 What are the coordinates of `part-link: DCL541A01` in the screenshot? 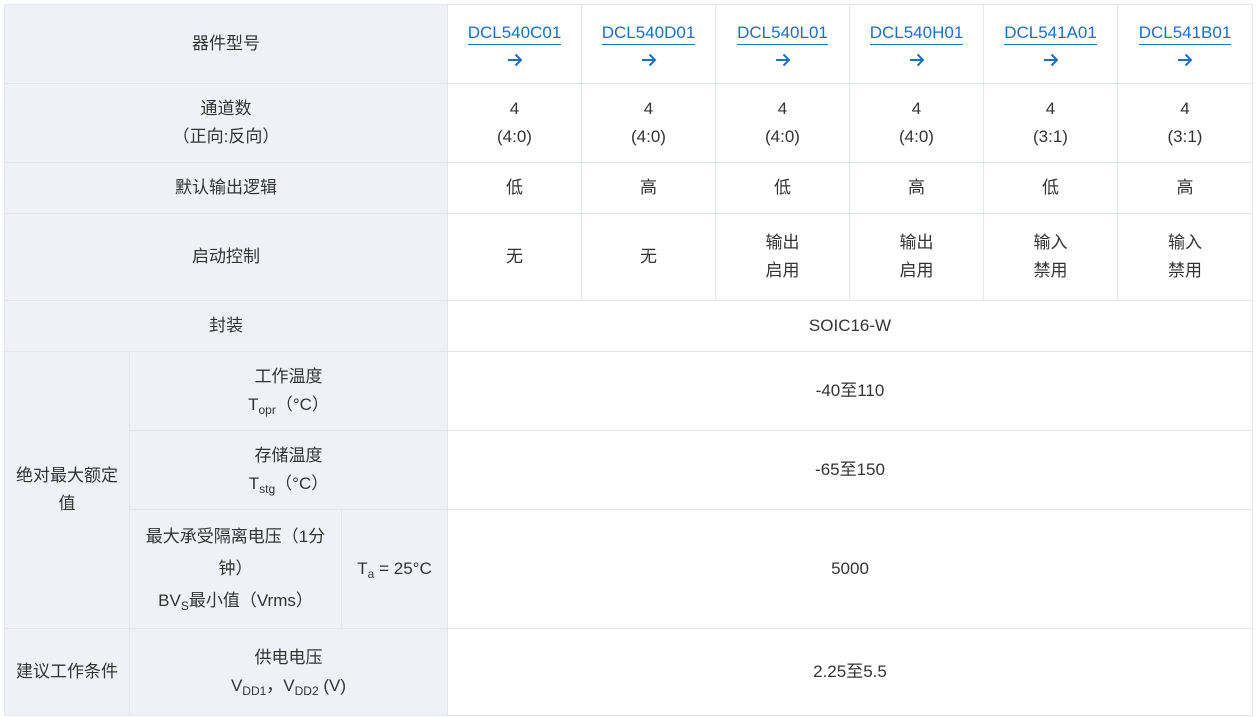 It's located at (1050, 33).